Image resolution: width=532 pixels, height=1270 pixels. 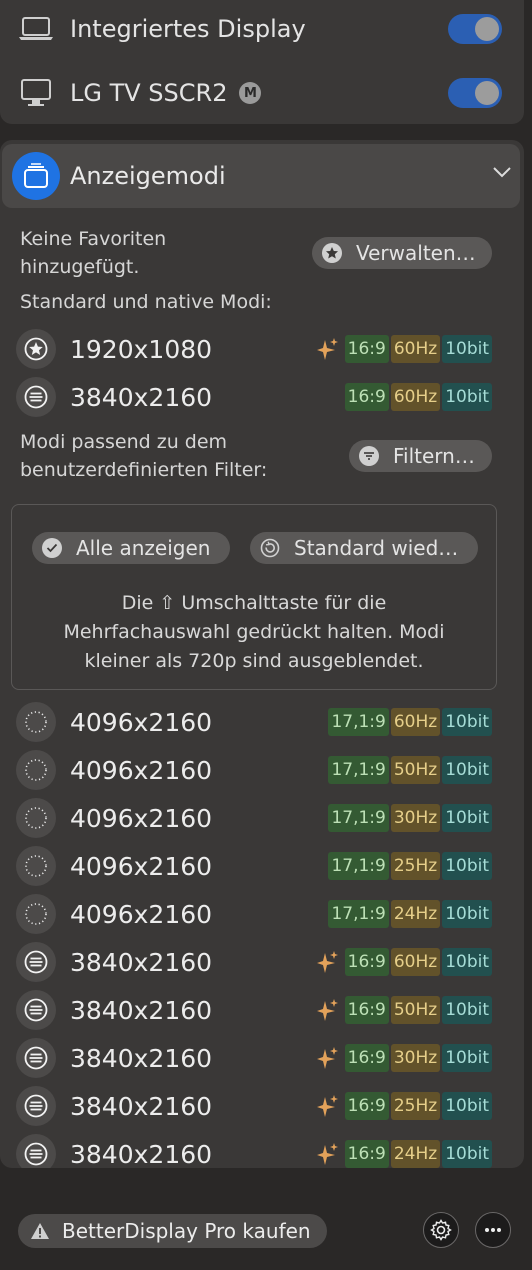 What do you see at coordinates (52, 548) in the screenshot?
I see `checkmark-icon` at bounding box center [52, 548].